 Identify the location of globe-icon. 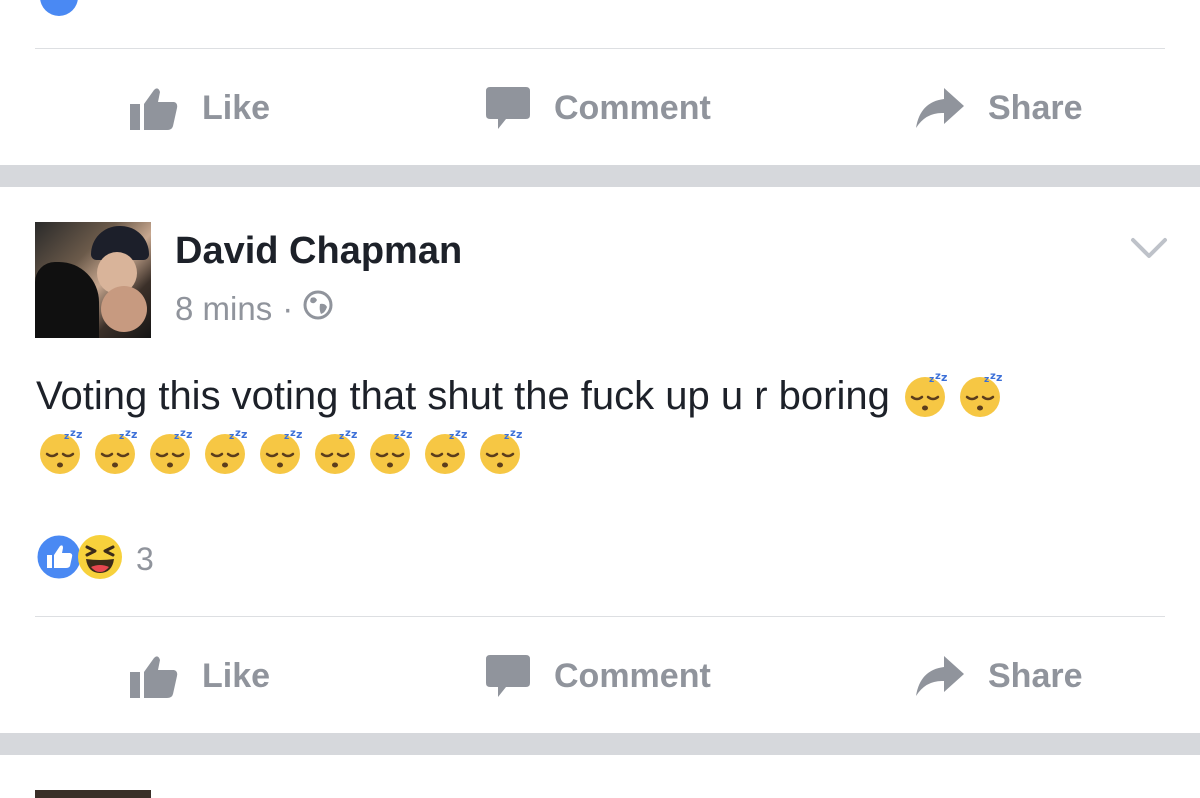
(318, 309).